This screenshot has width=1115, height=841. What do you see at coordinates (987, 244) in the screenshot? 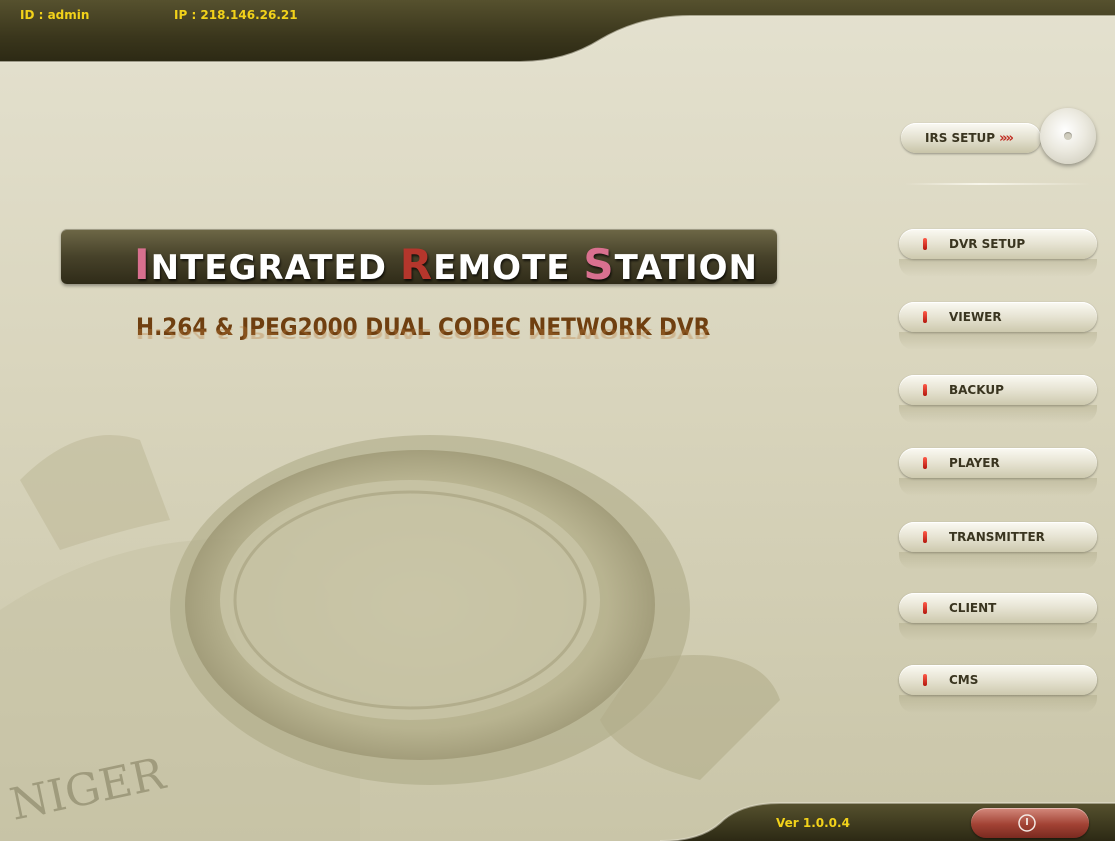
I see `menu-item-label: DVR SETUP` at bounding box center [987, 244].